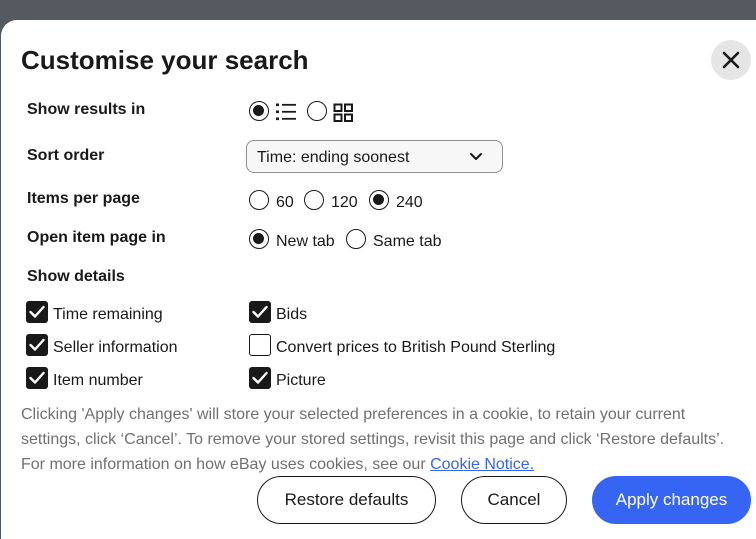 Image resolution: width=756 pixels, height=539 pixels. Describe the element at coordinates (301, 380) in the screenshot. I see `picture-label: Picture` at that location.